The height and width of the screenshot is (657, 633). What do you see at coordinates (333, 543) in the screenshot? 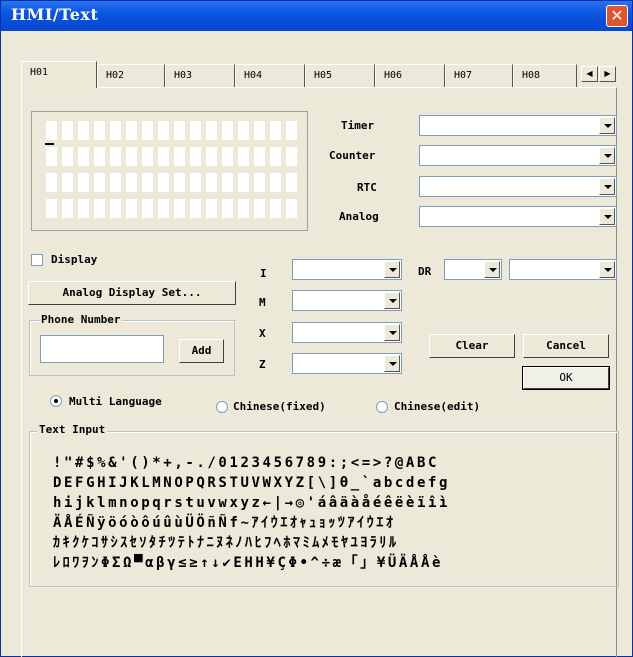
I see `character-row: ｶｷｸｹｺｻｼｽｾｿﾀﾁﾂﾃﾄﾅﾆﾇﾈﾉﾊﾋﾌﾍﾎﾏﾐﾑﾒﾓﾔﾕﾖﾗﾘﾙ` at bounding box center [333, 543].